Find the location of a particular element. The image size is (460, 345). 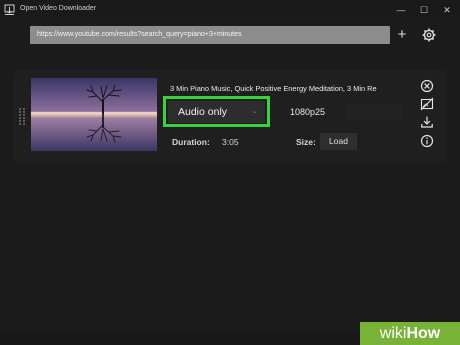

info-icon is located at coordinates (427, 141).